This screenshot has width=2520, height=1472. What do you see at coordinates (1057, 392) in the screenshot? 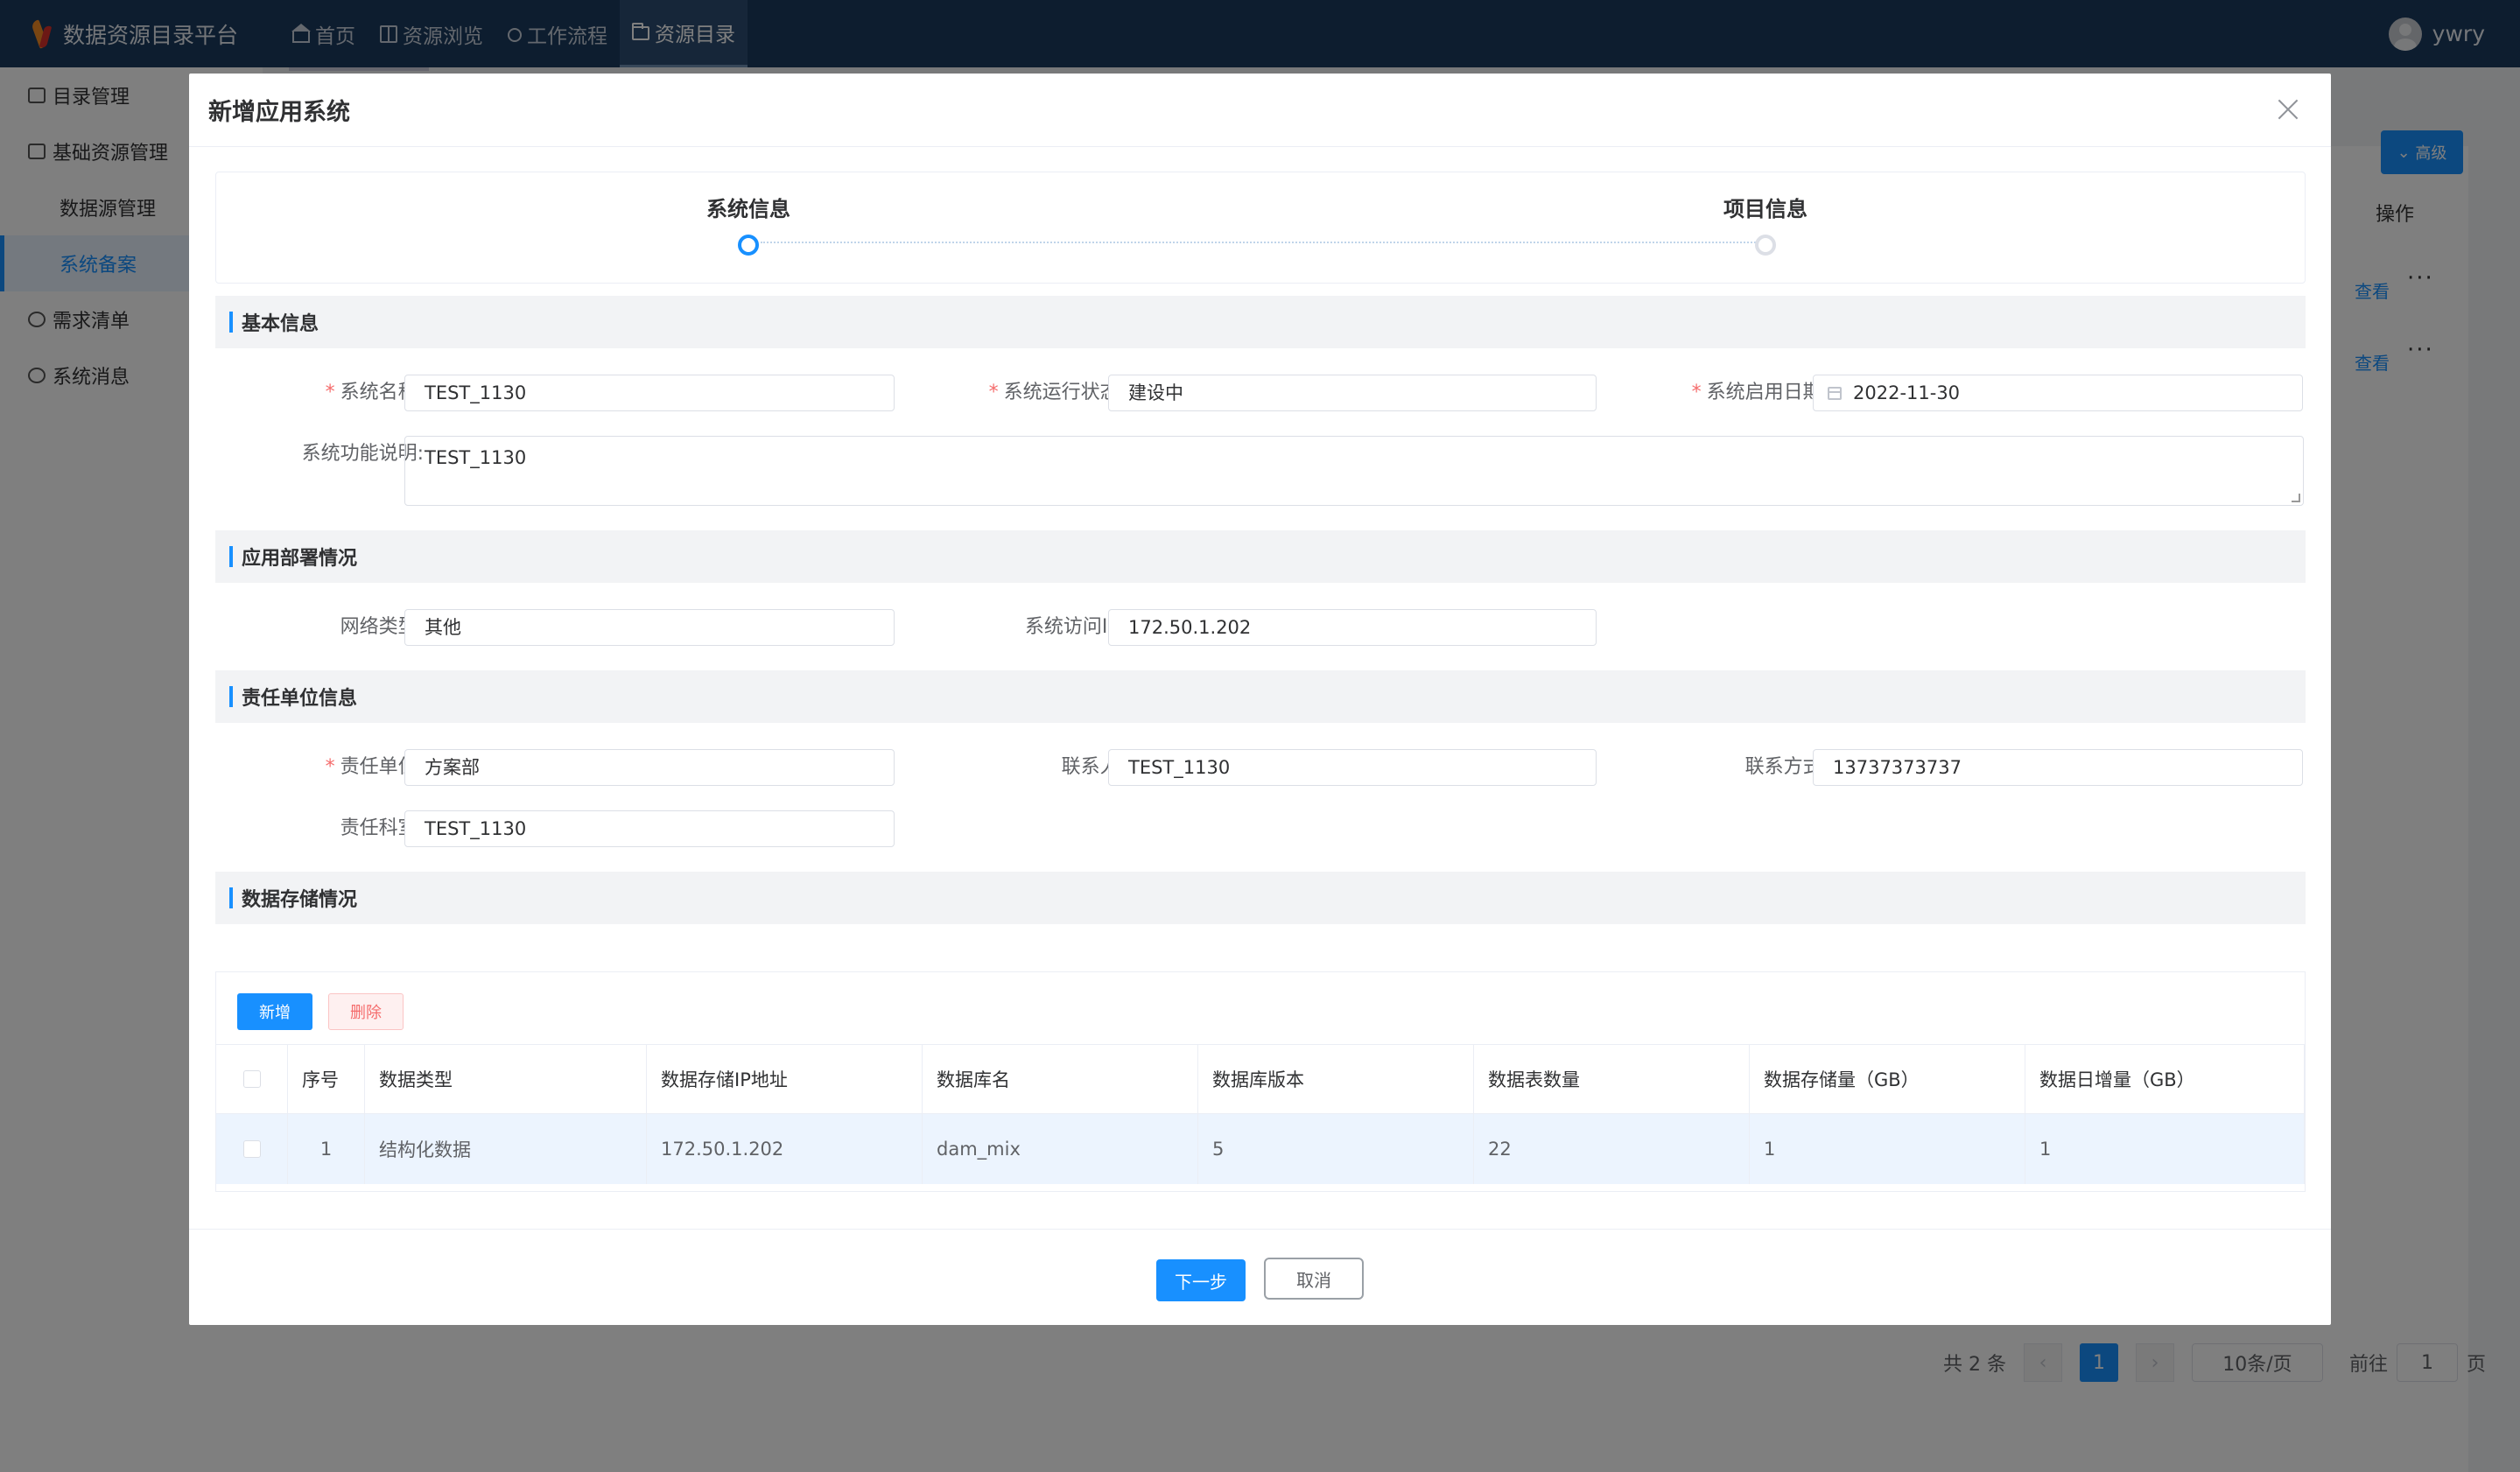
I see `run-status-label: * 系统运行状态:` at bounding box center [1057, 392].